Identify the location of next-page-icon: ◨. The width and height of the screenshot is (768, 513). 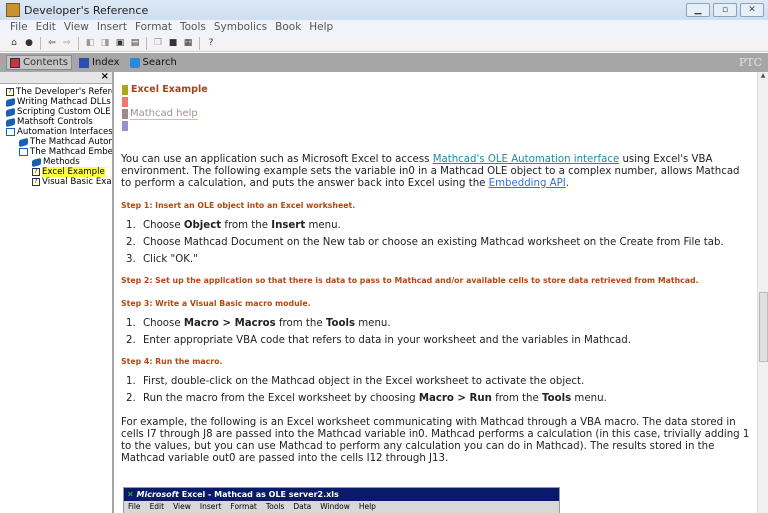
(105, 43).